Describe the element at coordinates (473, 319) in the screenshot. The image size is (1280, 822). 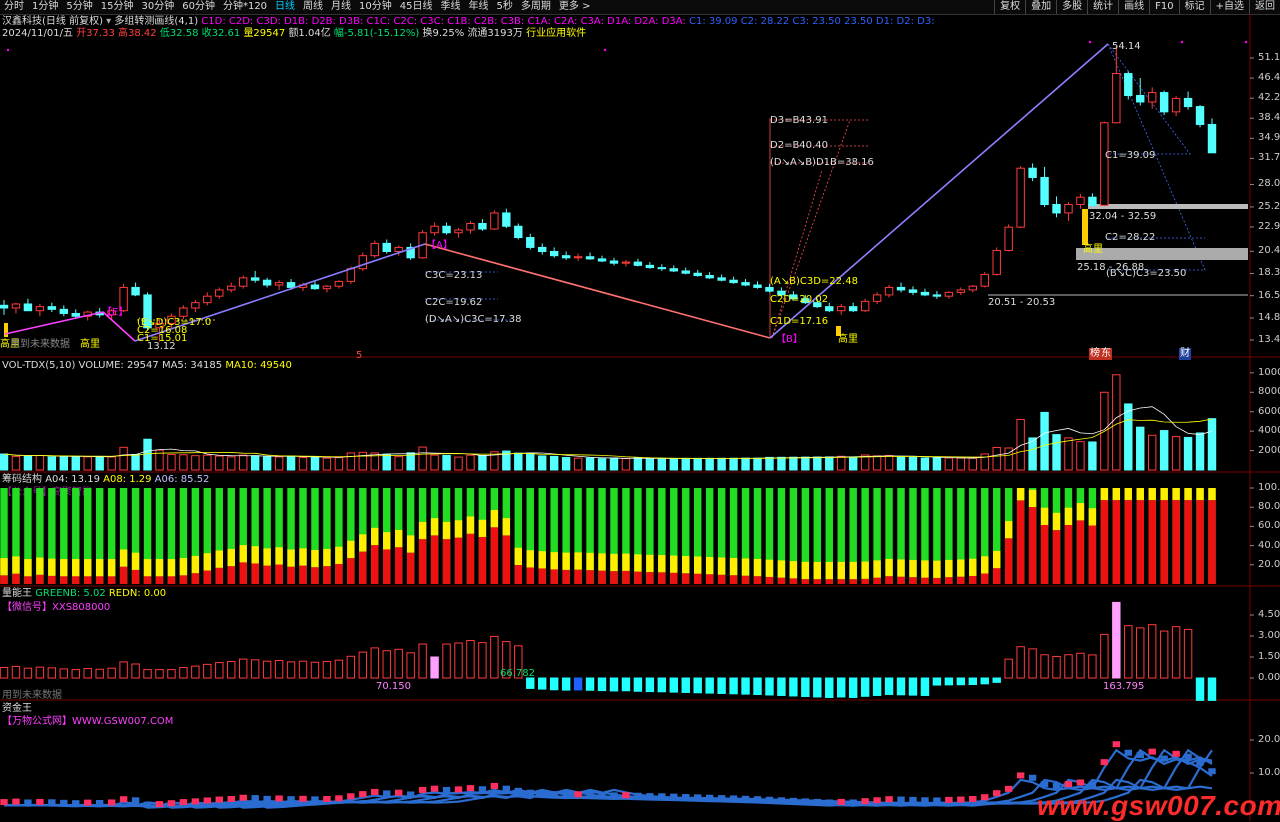
I see `price-annotation: (D↘A↘)C3C=17.38` at that location.